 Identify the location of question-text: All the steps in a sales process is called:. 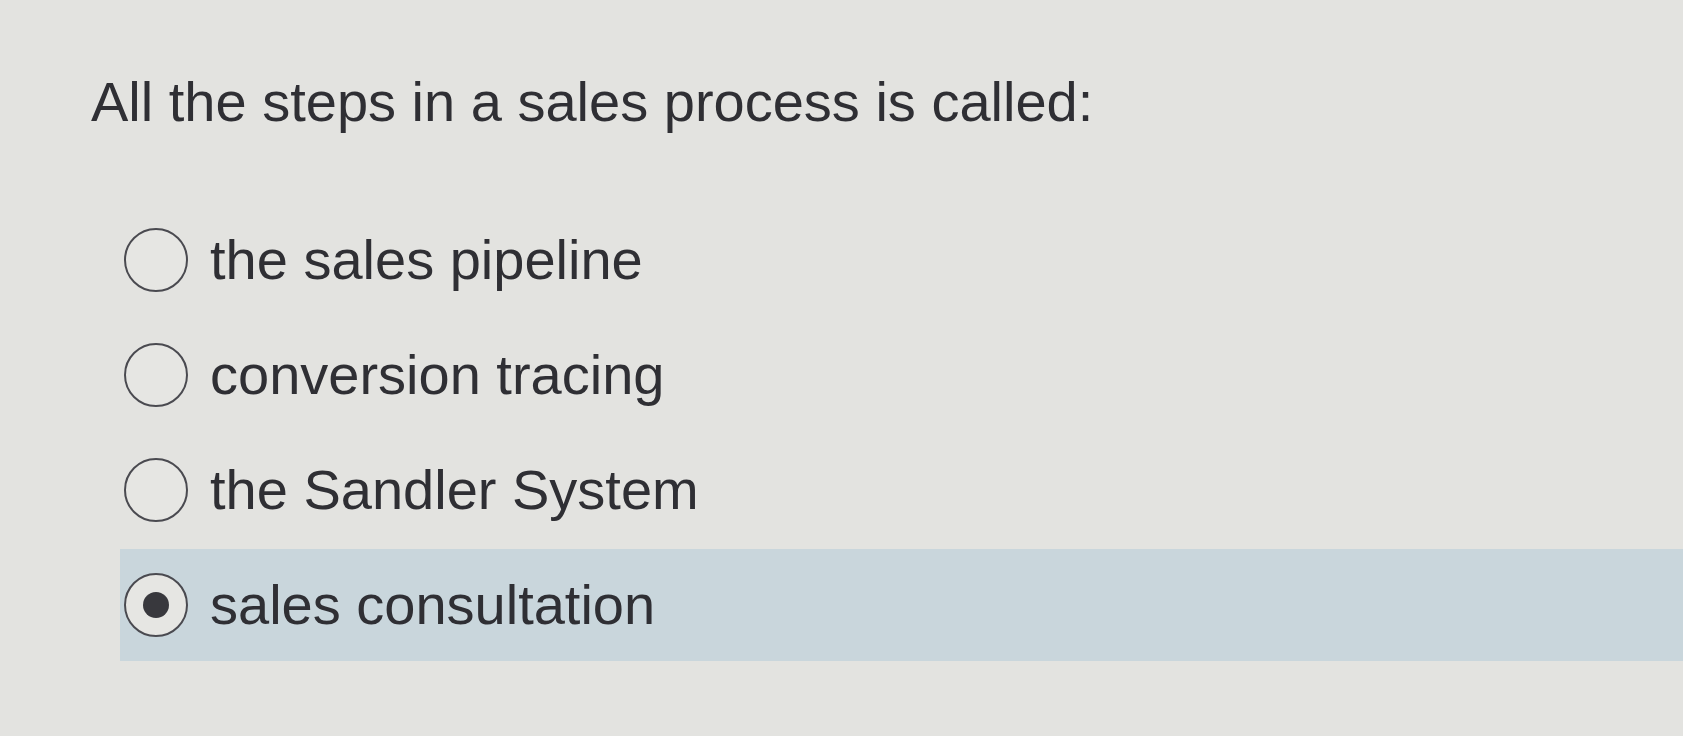
(592, 102).